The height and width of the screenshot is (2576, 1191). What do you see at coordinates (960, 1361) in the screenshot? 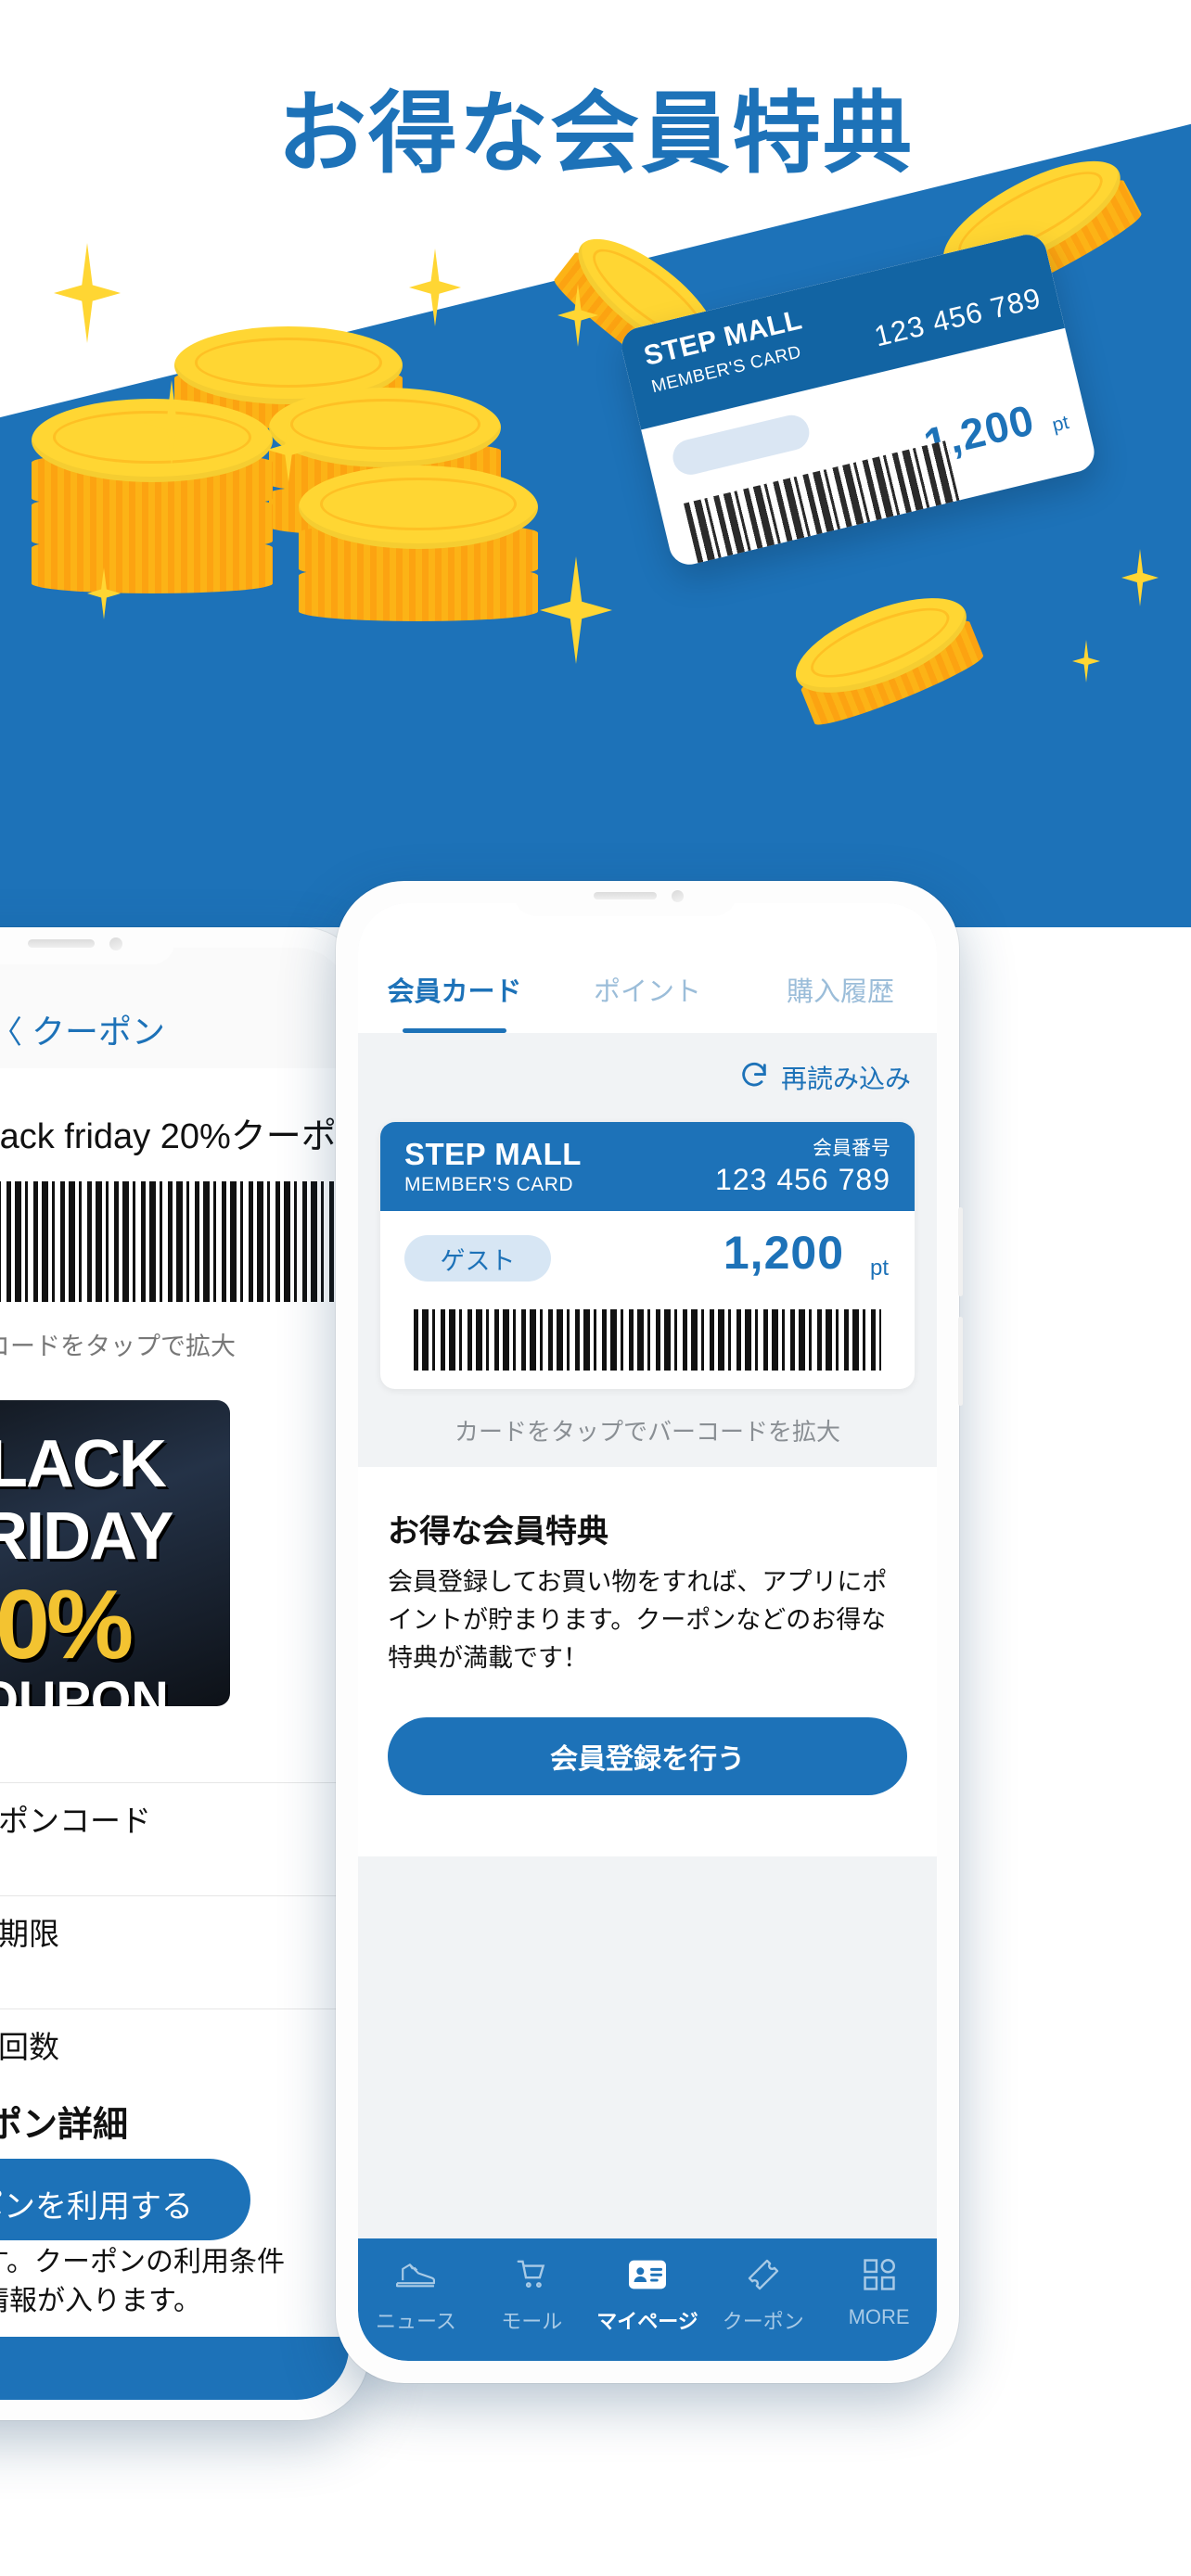
I see `power-button` at bounding box center [960, 1361].